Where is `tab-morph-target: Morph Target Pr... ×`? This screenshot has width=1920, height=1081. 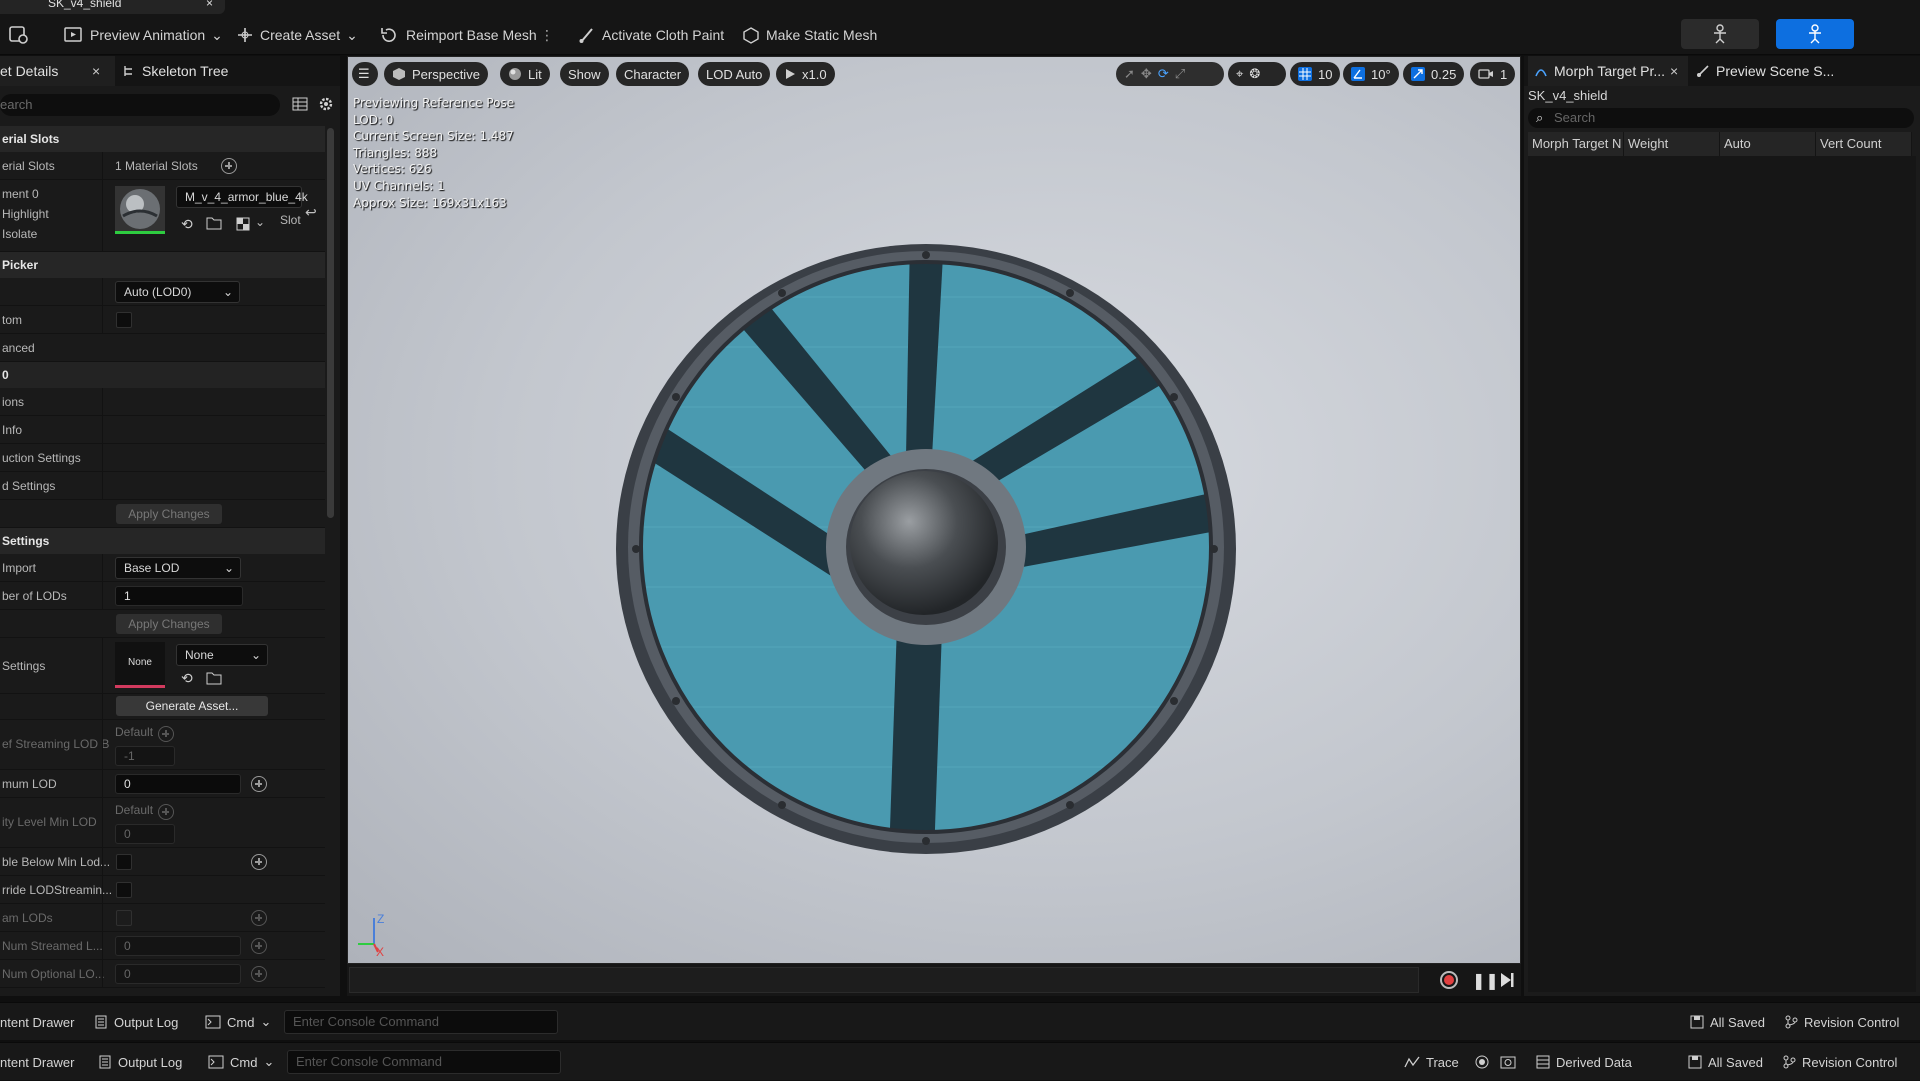 tab-morph-target: Morph Target Pr... × is located at coordinates (1608, 71).